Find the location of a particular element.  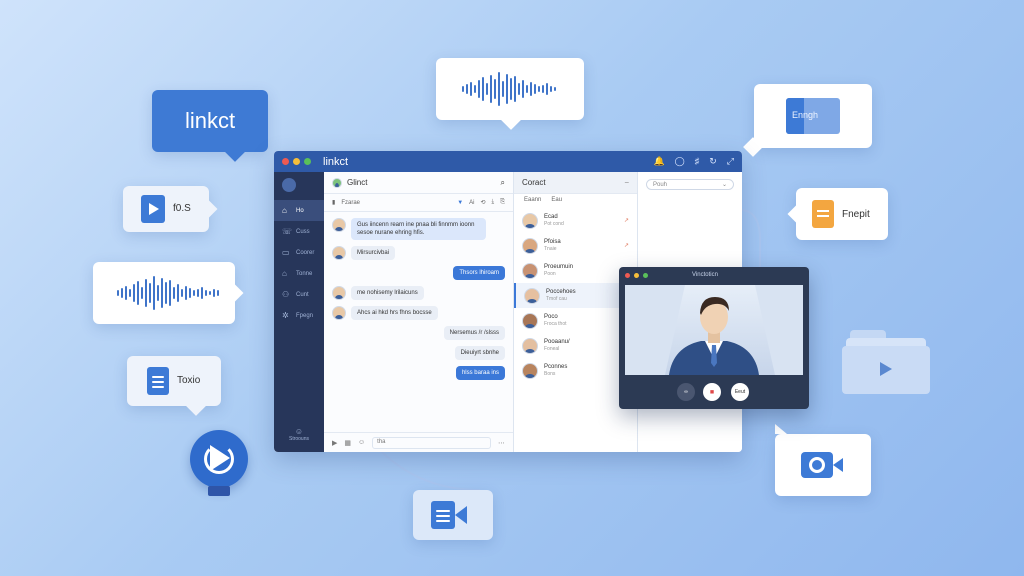

video-file-icon is located at coordinates (153, 209).